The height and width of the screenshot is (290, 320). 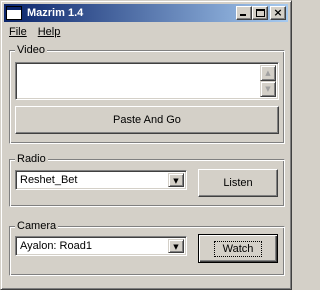 I want to click on listen-button: Listen, so click(x=238, y=183).